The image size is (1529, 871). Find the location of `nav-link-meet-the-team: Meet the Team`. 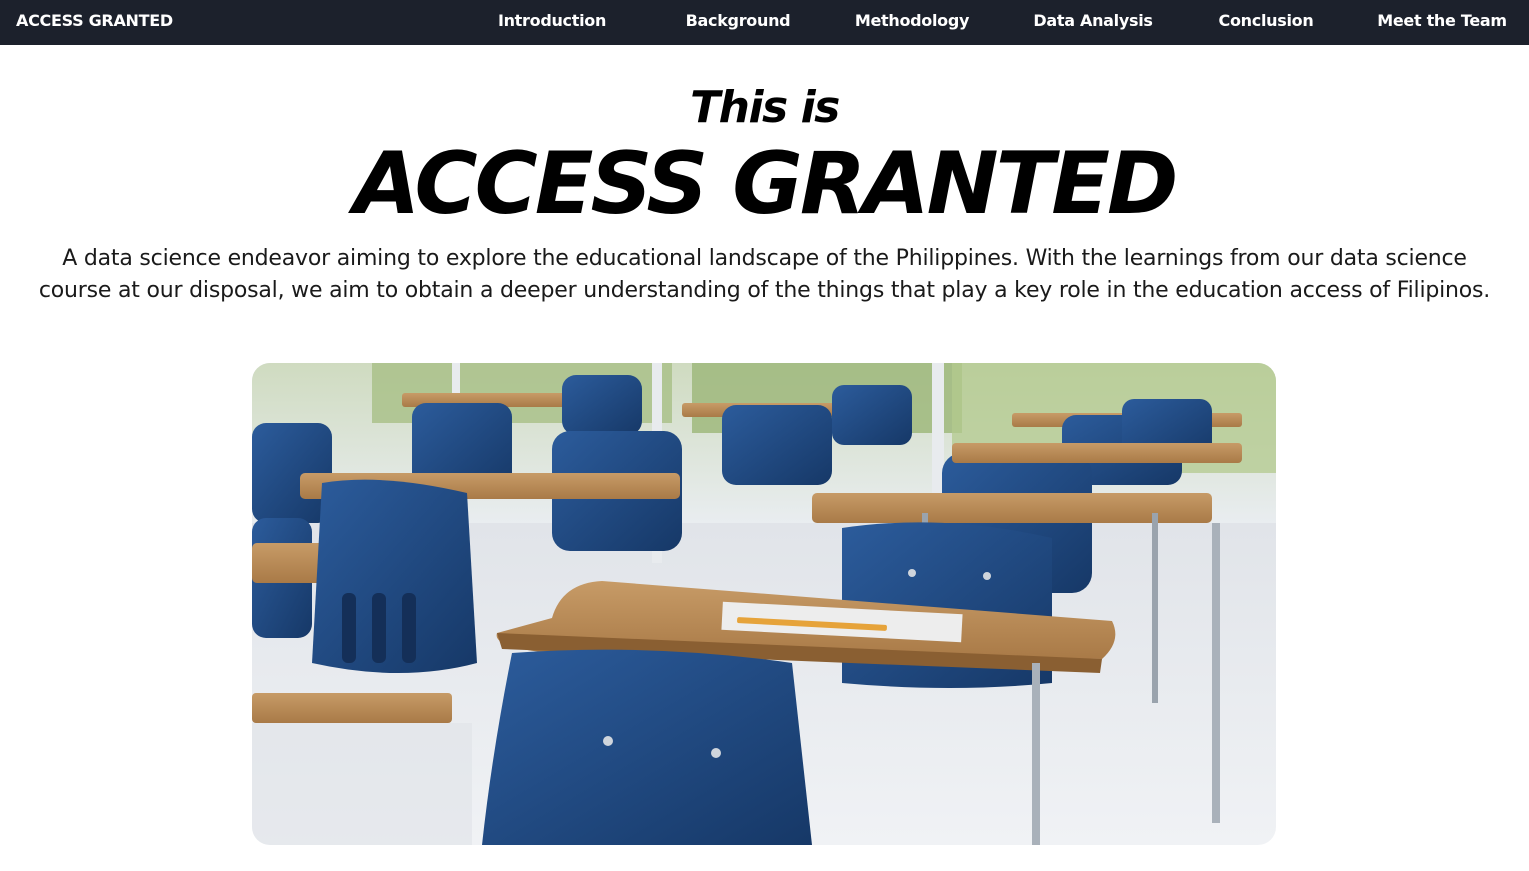

nav-link-meet-the-team: Meet the Team is located at coordinates (1442, 22).